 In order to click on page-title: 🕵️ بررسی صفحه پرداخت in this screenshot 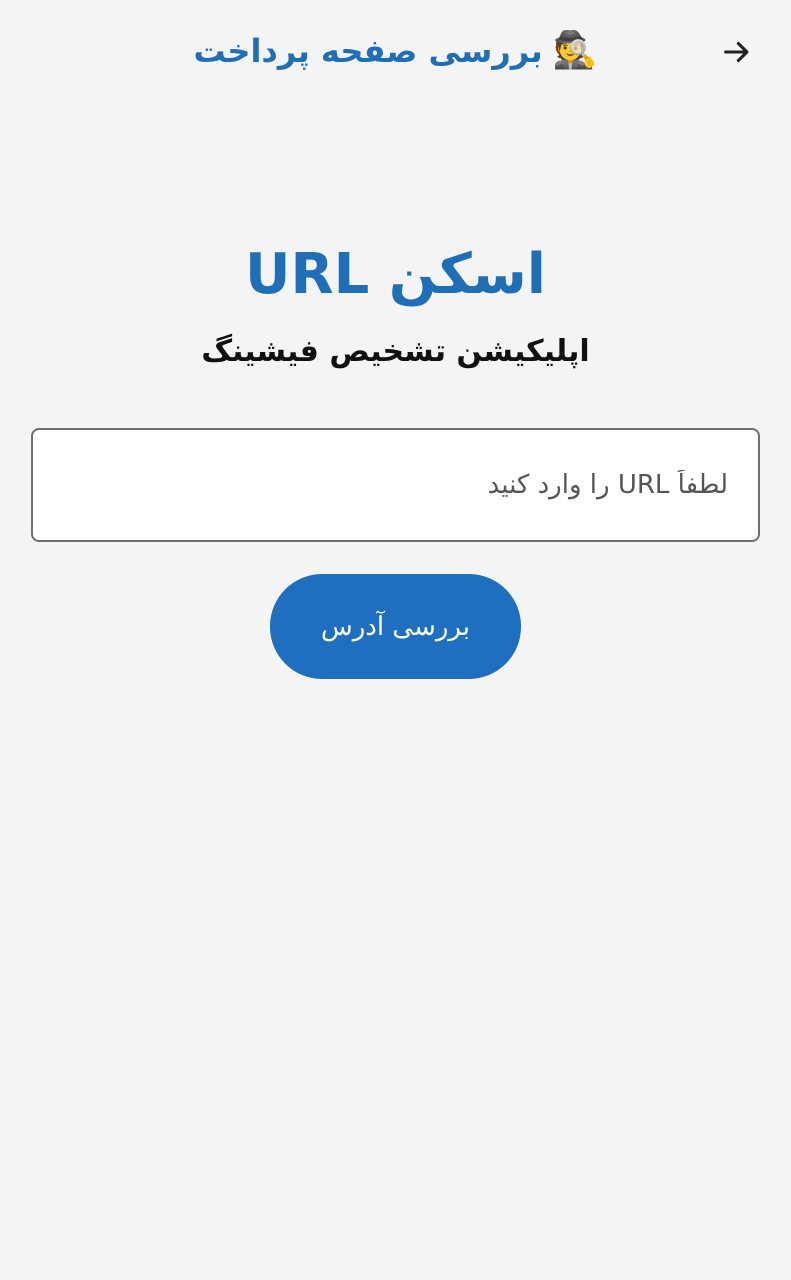, I will do `click(395, 51)`.